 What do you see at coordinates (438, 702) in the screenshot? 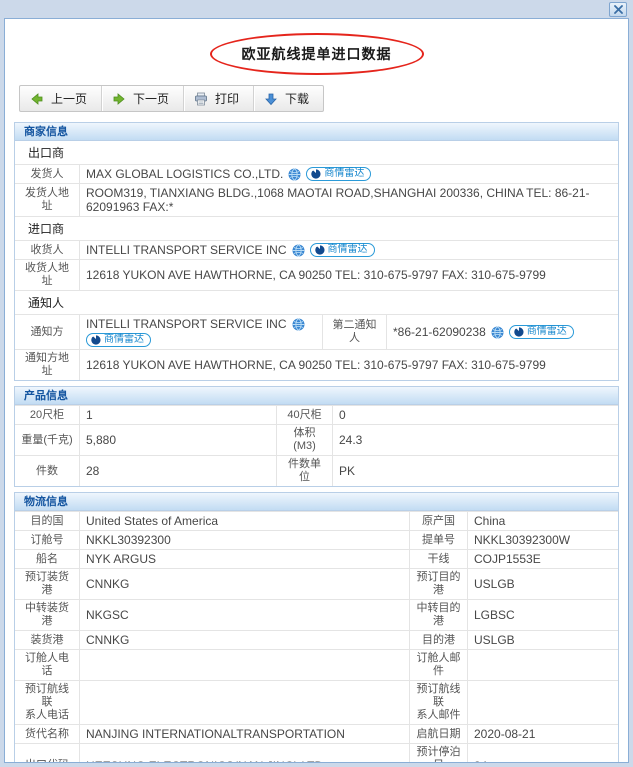
I see `field-label: 预订航线联 系人邮件` at bounding box center [438, 702].